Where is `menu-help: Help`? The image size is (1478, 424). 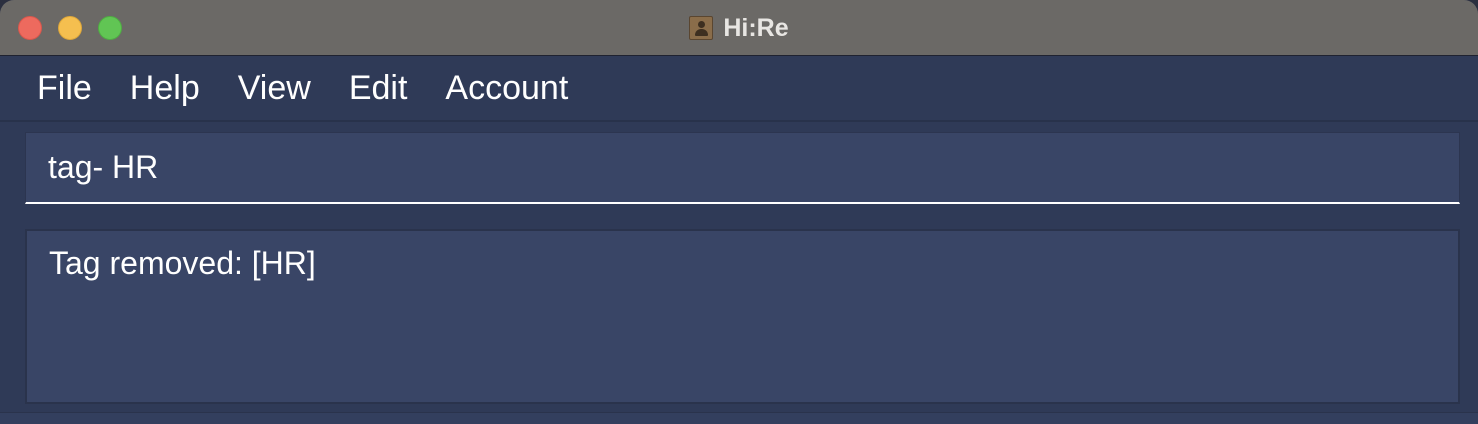
menu-help: Help is located at coordinates (165, 88).